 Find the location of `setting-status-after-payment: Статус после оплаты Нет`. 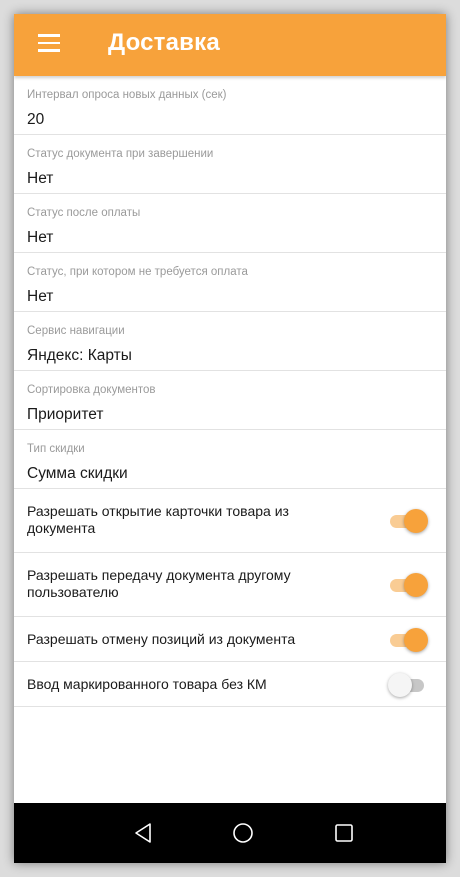

setting-status-after-payment: Статус после оплаты Нет is located at coordinates (230, 223).